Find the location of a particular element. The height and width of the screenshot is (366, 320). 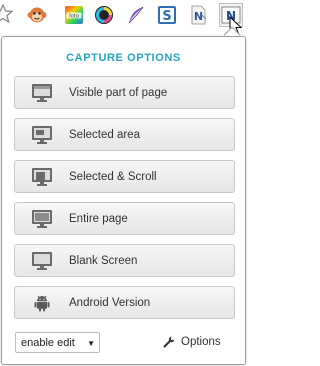

visible-part-button: Visible part of page is located at coordinates (124, 92).